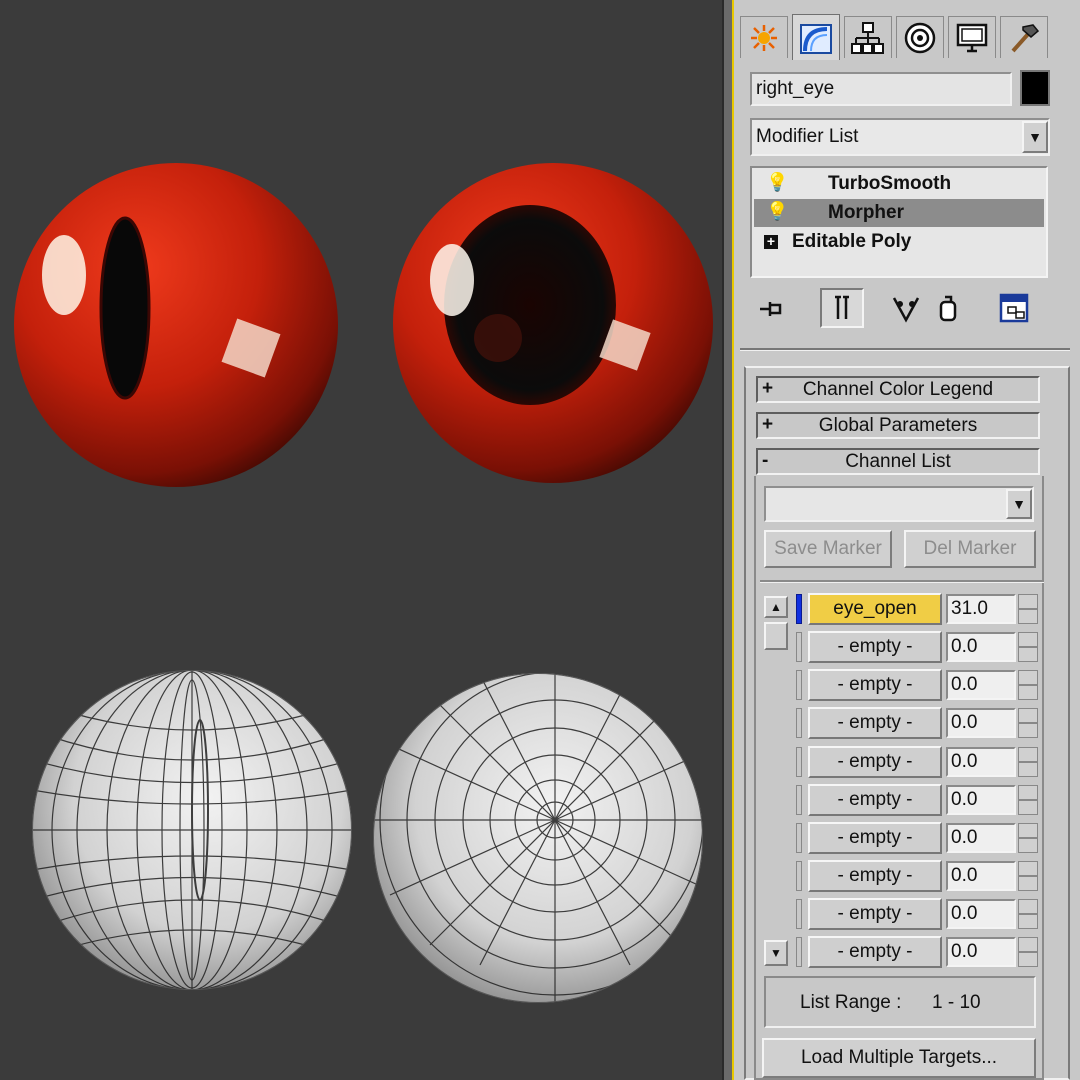 This screenshot has width=1080, height=1080. Describe the element at coordinates (776, 607) in the screenshot. I see `scroll-up-button: ▲` at that location.